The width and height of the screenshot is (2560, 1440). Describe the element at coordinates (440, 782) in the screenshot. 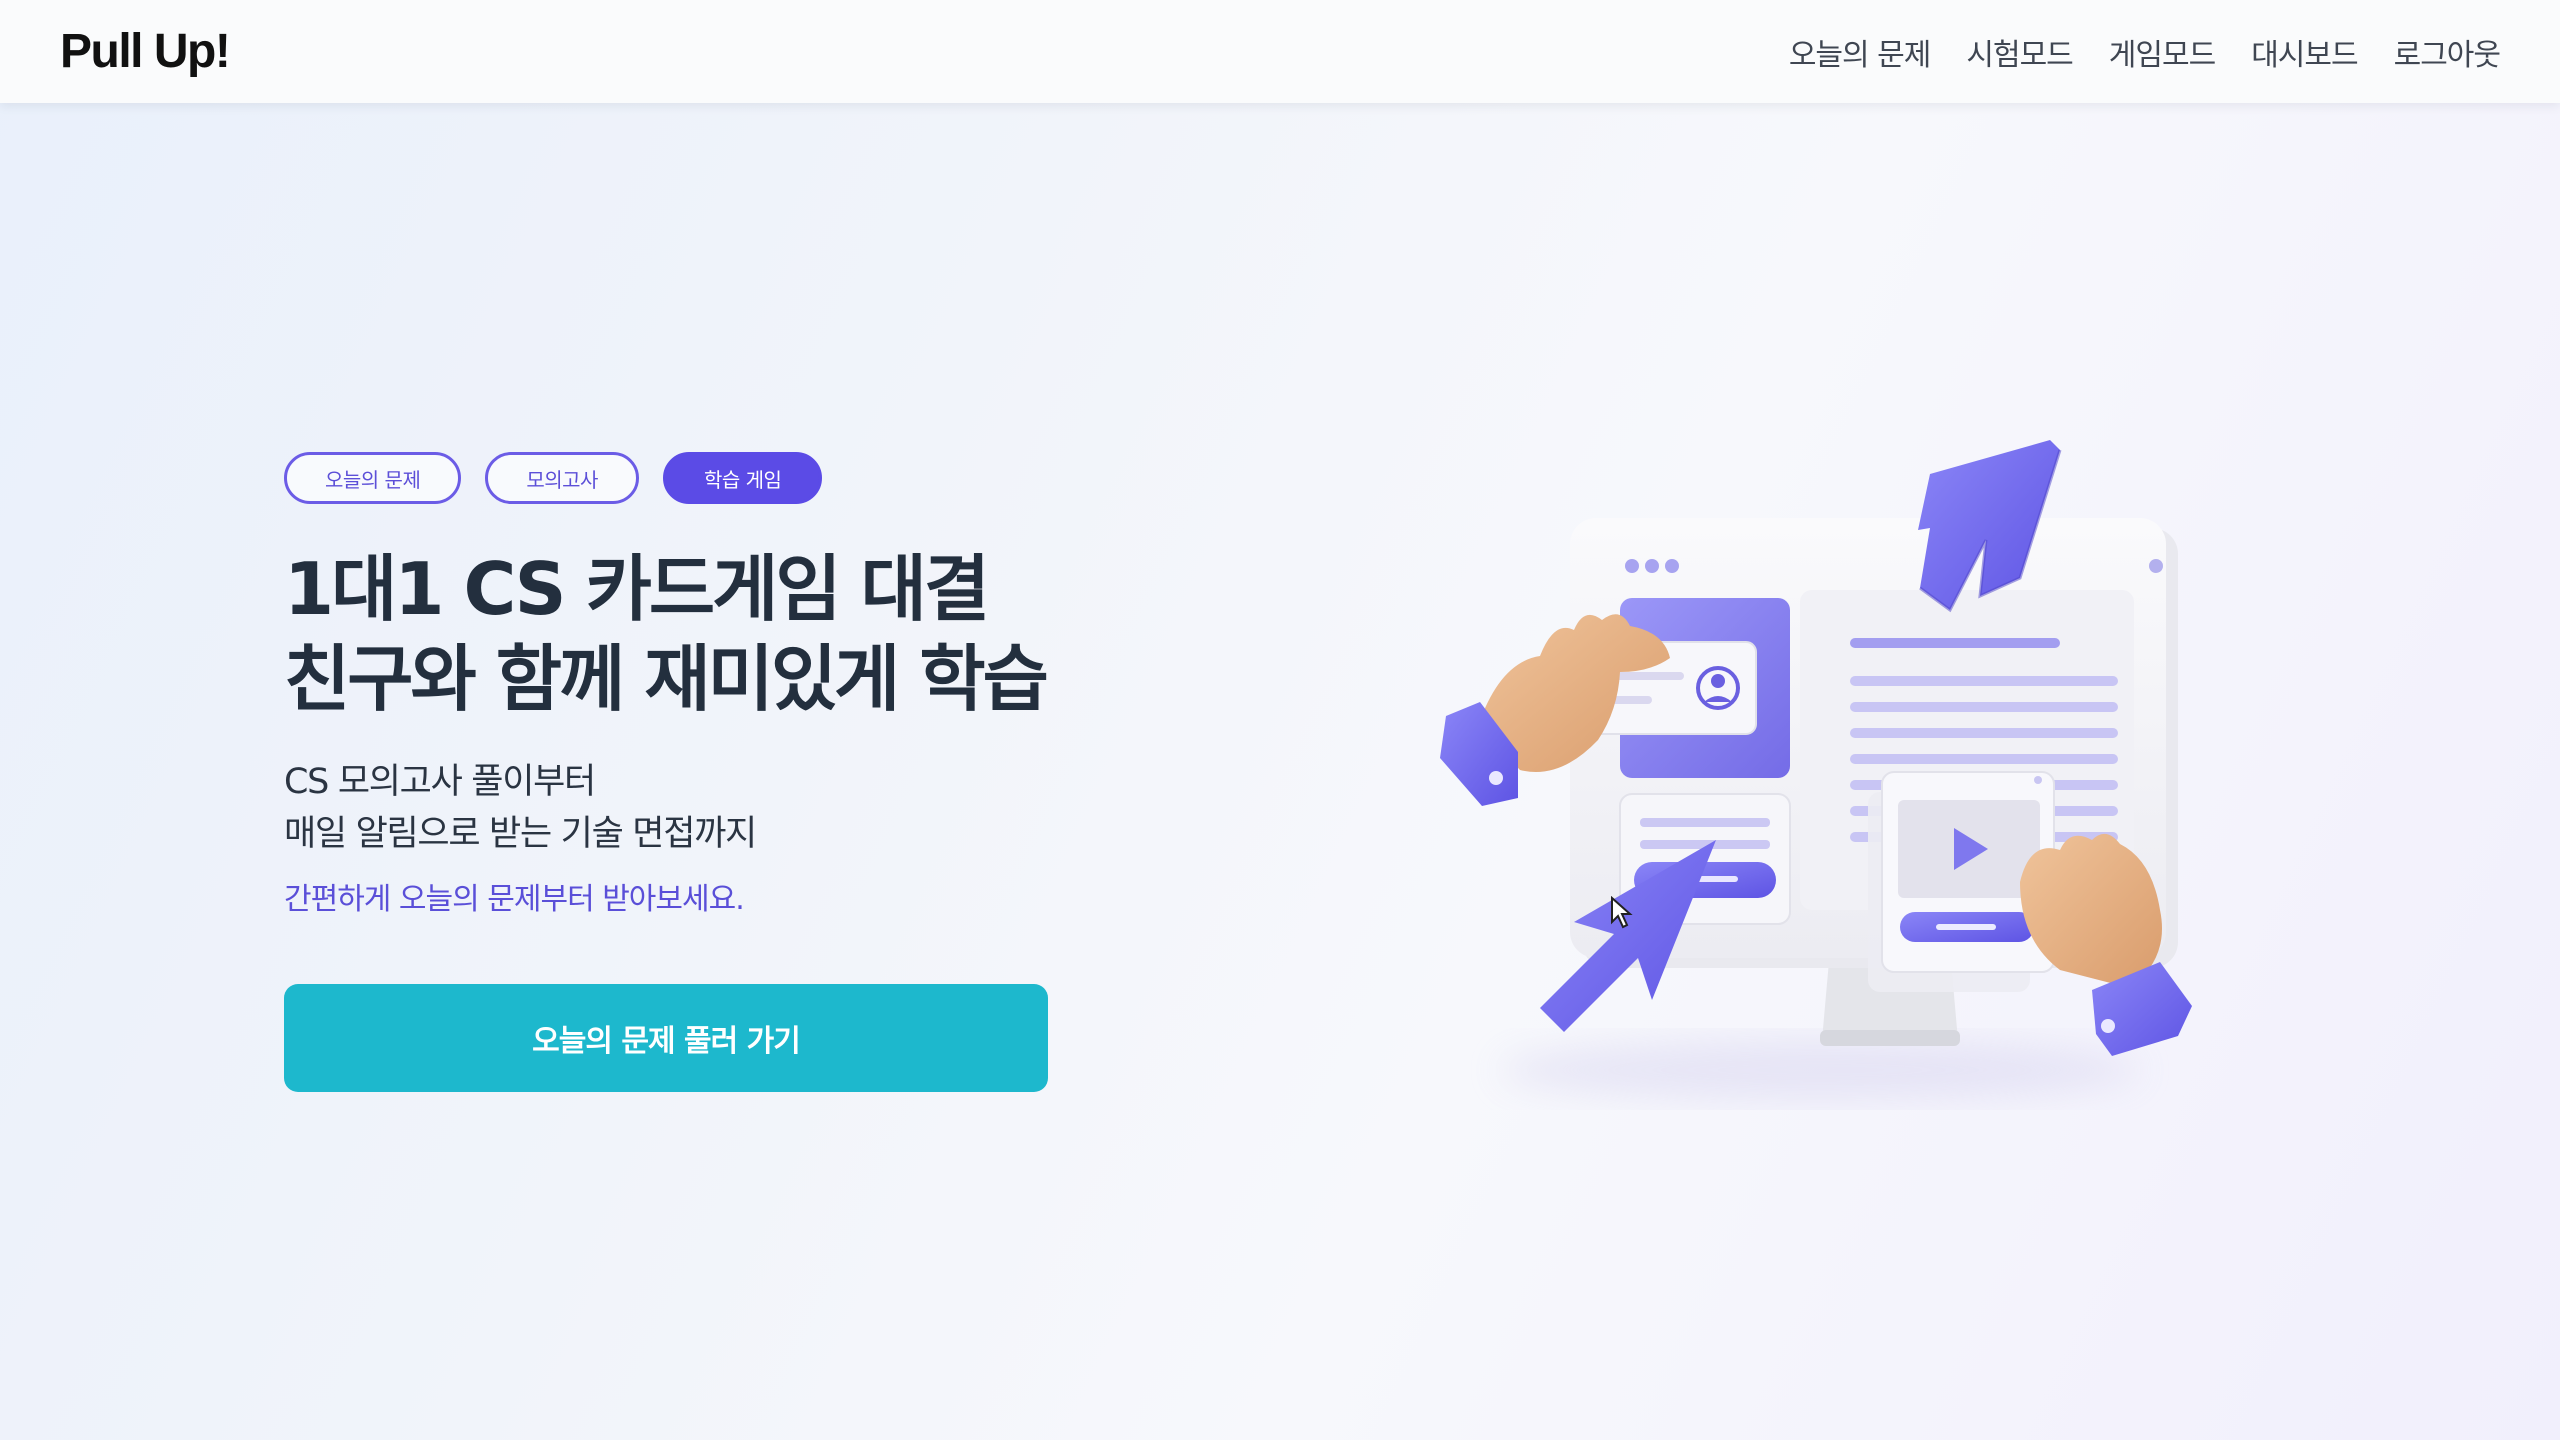

I see `hero-subtitle-line1: CS 모의고사 풀이부터` at that location.